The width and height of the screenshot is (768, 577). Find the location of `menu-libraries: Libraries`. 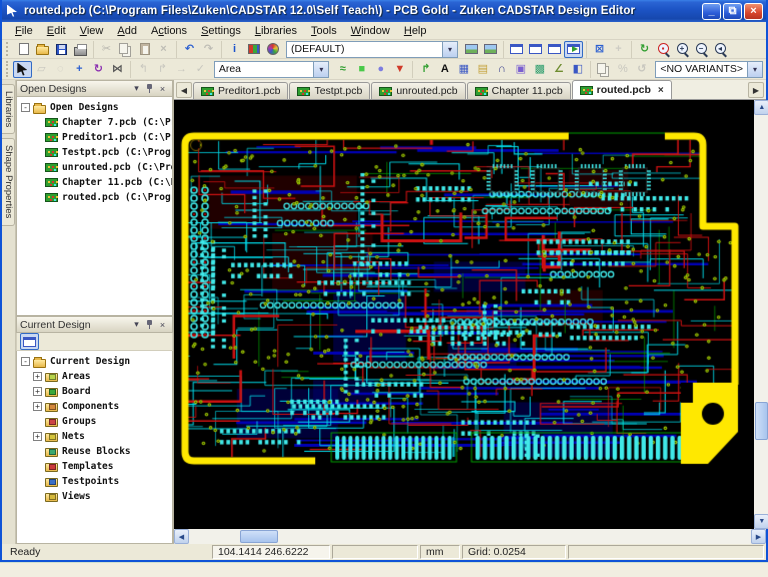

menu-libraries: Libraries is located at coordinates (276, 31).